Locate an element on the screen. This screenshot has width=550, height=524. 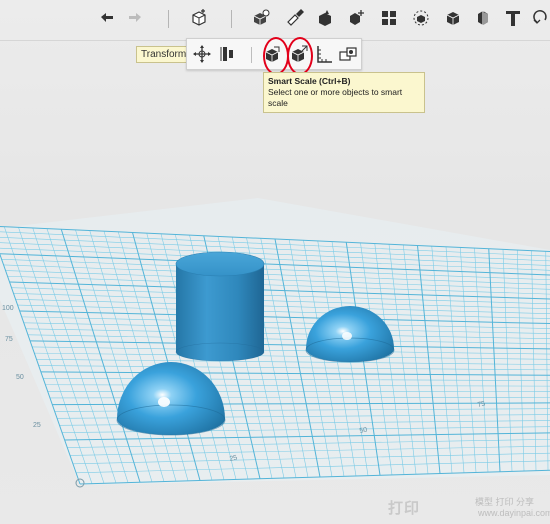
move-icon is located at coordinates (202, 54).